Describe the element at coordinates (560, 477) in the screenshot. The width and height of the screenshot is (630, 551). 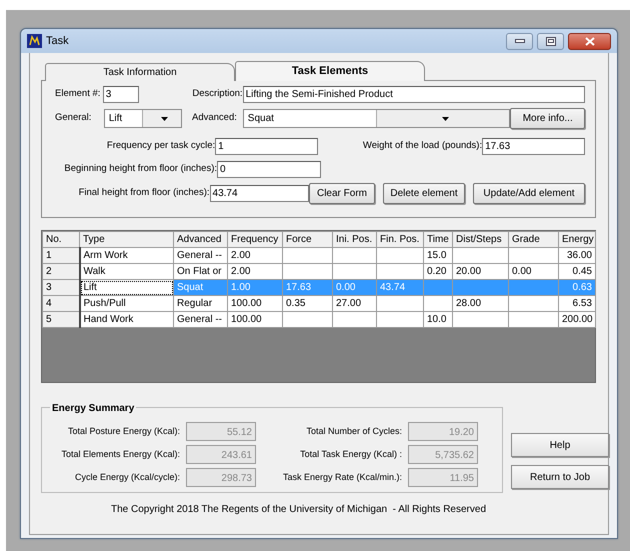
I see `side-button: Return to Job` at that location.